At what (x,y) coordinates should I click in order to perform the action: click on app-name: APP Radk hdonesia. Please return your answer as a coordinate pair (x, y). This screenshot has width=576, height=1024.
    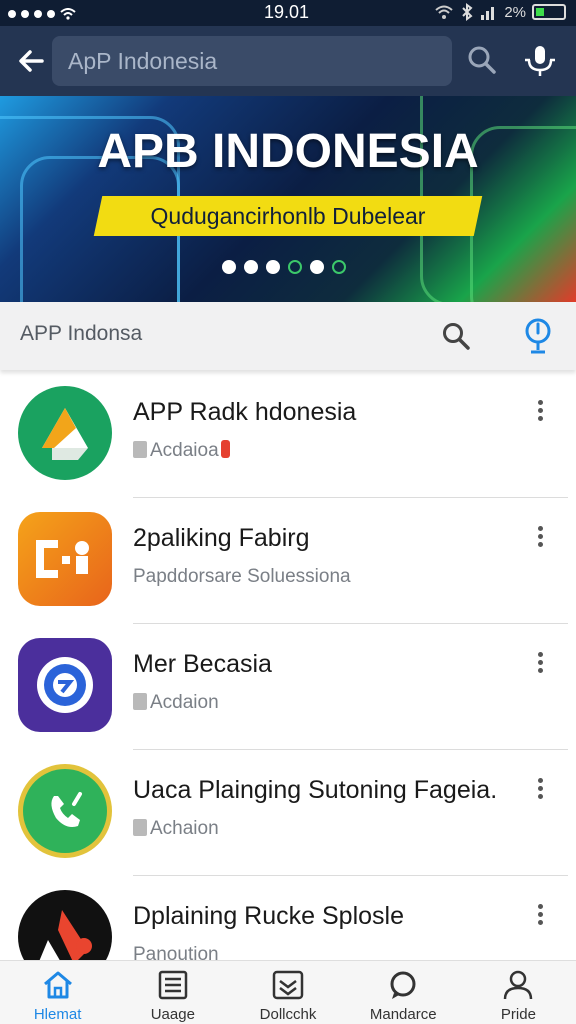
    Looking at the image, I should click on (245, 412).